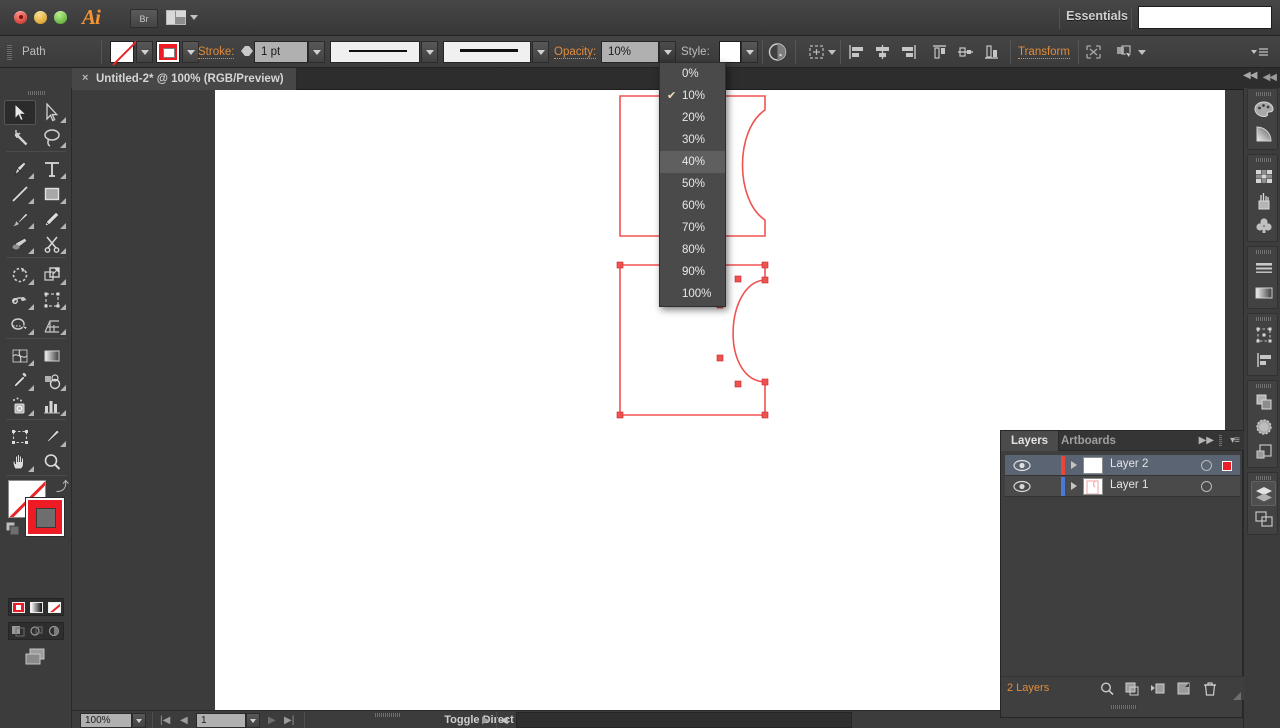 The width and height of the screenshot is (1280, 728). What do you see at coordinates (20, 324) in the screenshot?
I see `tool-shape-builder` at bounding box center [20, 324].